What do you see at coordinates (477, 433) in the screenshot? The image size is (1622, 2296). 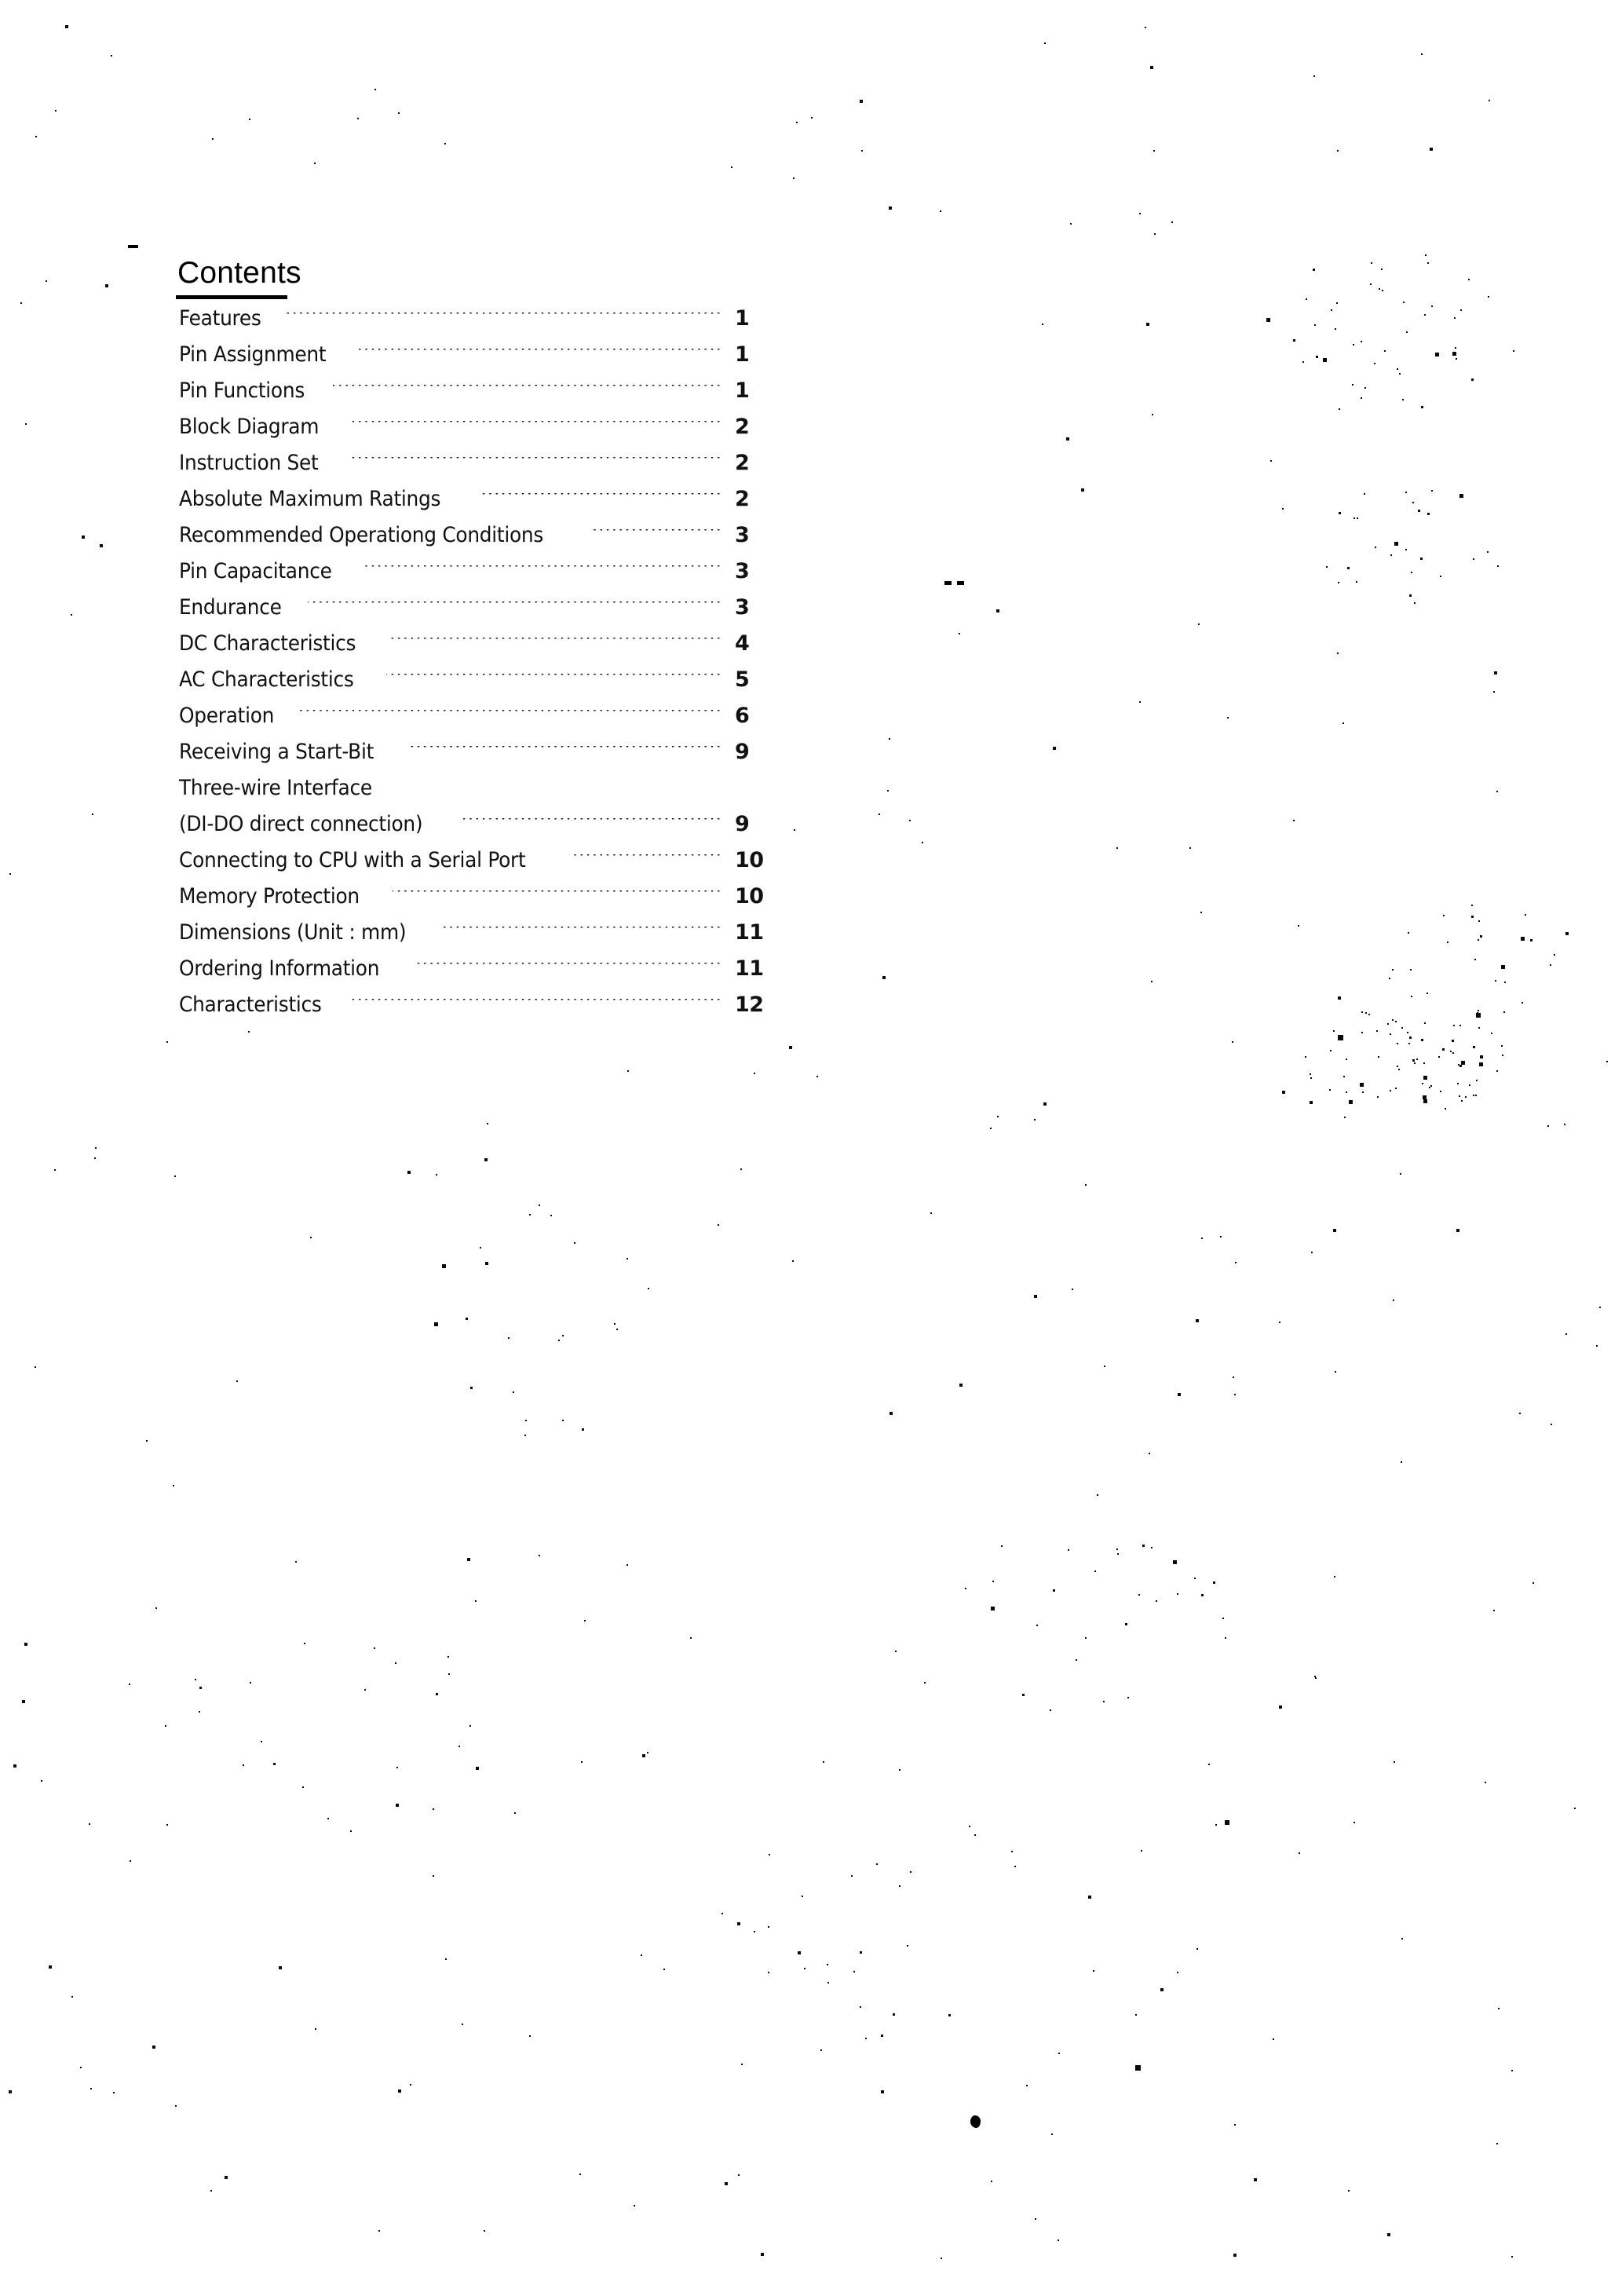 I see `toc-entry: Block Diagram 2` at bounding box center [477, 433].